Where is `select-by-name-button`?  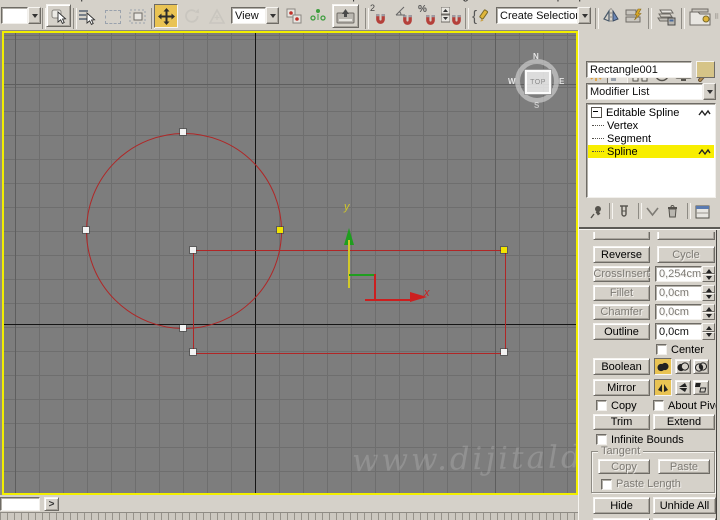 select-by-name-button is located at coordinates (87, 16).